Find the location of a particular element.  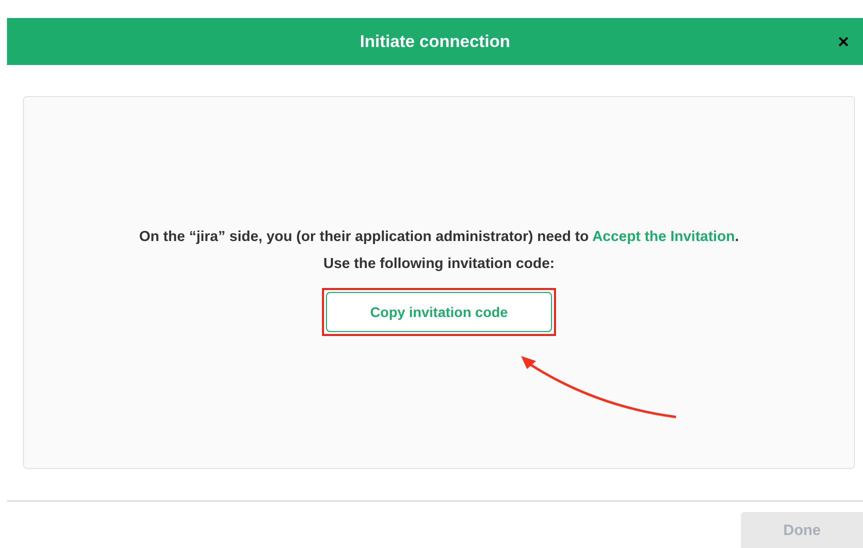

instruction-sentence: On the “jira” side, you (or their application administrator) need to Accept the Invitation. is located at coordinates (439, 237).